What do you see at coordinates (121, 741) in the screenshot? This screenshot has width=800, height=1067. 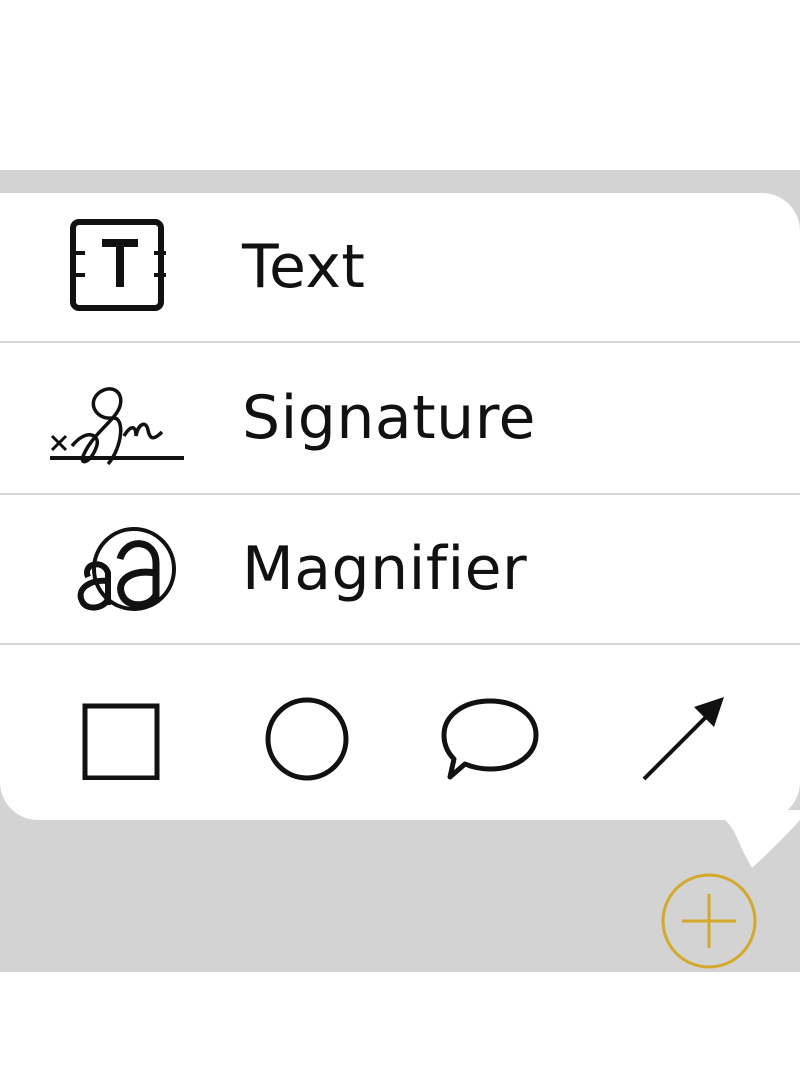 I see `square-shape-icon` at bounding box center [121, 741].